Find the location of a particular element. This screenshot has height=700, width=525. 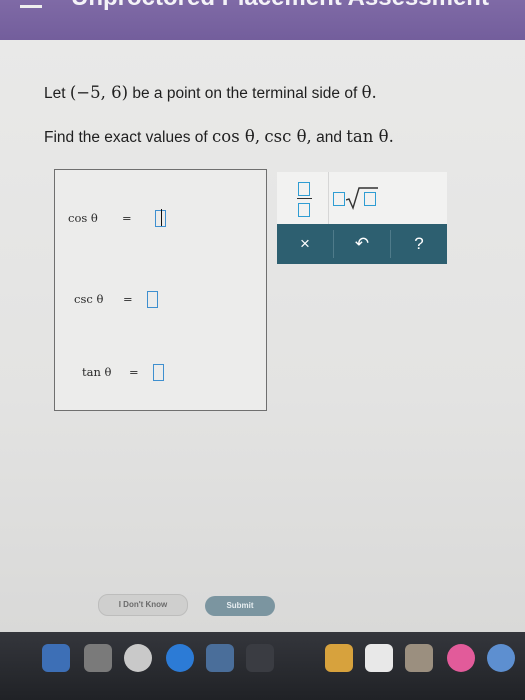

contacts-icon is located at coordinates (379, 658).